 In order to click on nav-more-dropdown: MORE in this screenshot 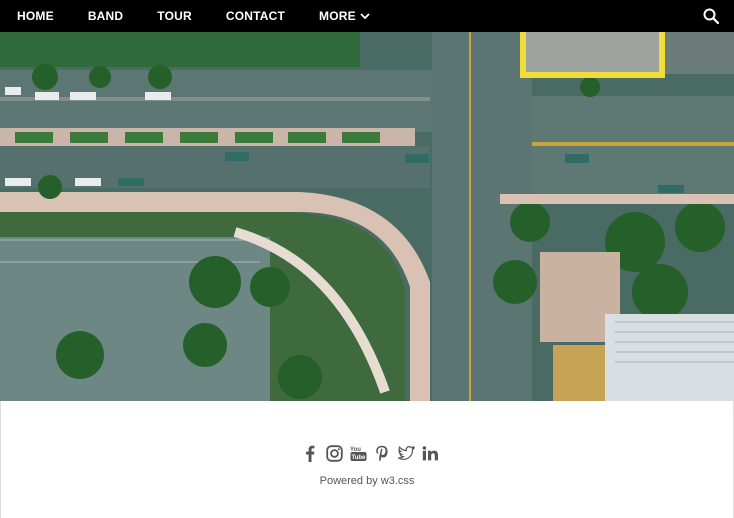, I will do `click(344, 16)`.